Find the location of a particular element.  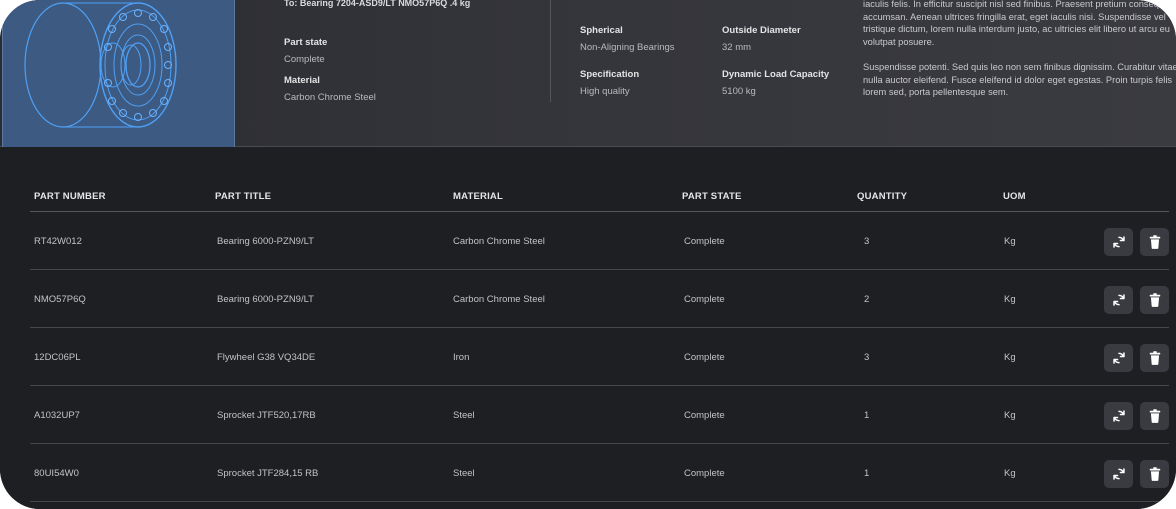

cell-part-title: Sprocket JTF284,15 RB is located at coordinates (268, 473).